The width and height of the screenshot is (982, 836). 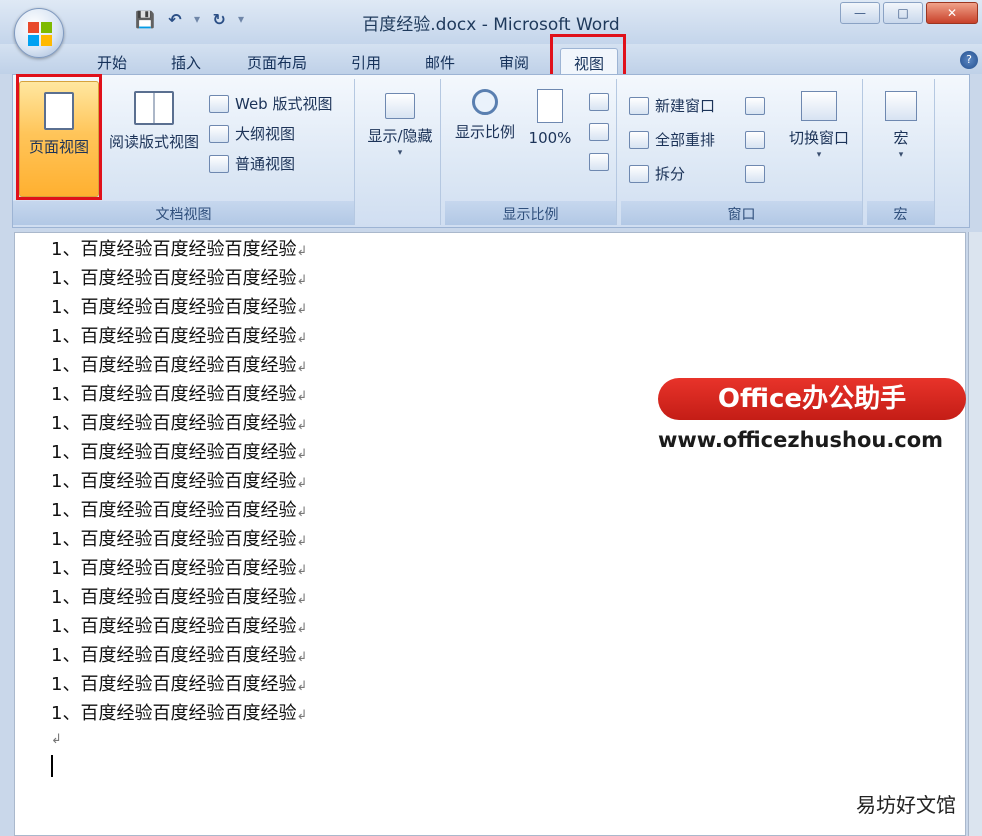 What do you see at coordinates (589, 61) in the screenshot?
I see `tab-view: 视图` at bounding box center [589, 61].